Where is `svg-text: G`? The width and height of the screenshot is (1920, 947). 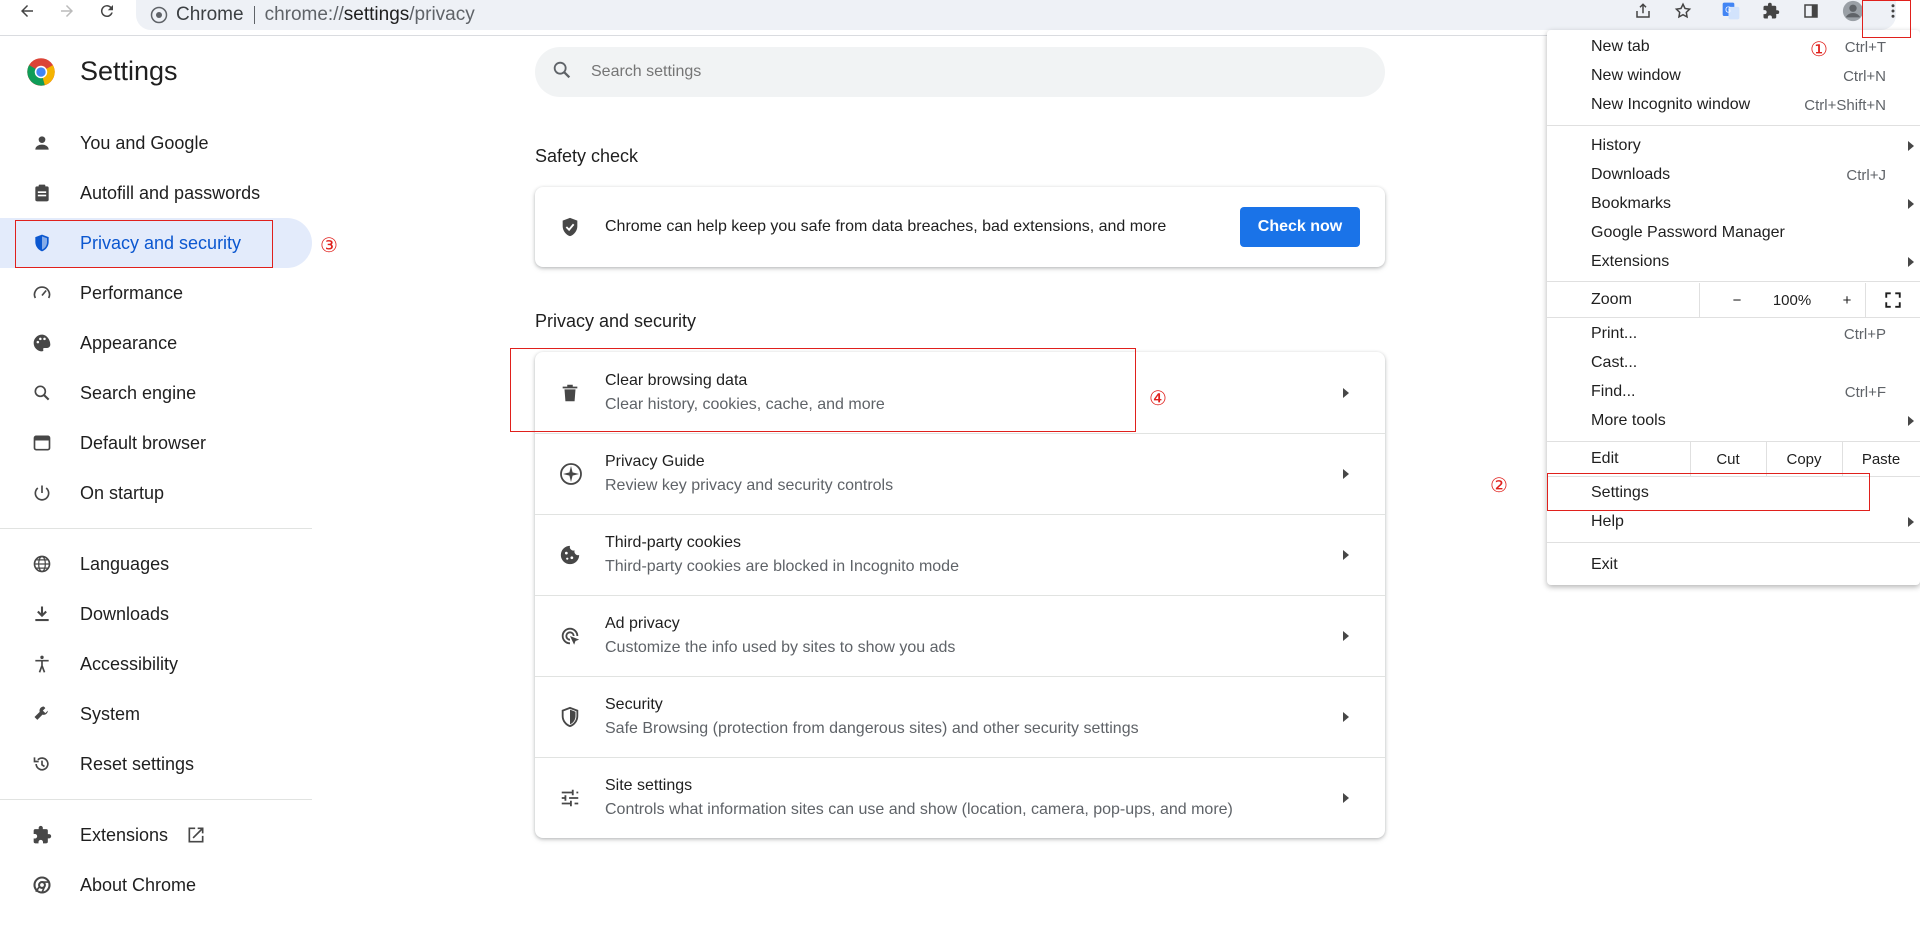 svg-text: G is located at coordinates (1728, 10).